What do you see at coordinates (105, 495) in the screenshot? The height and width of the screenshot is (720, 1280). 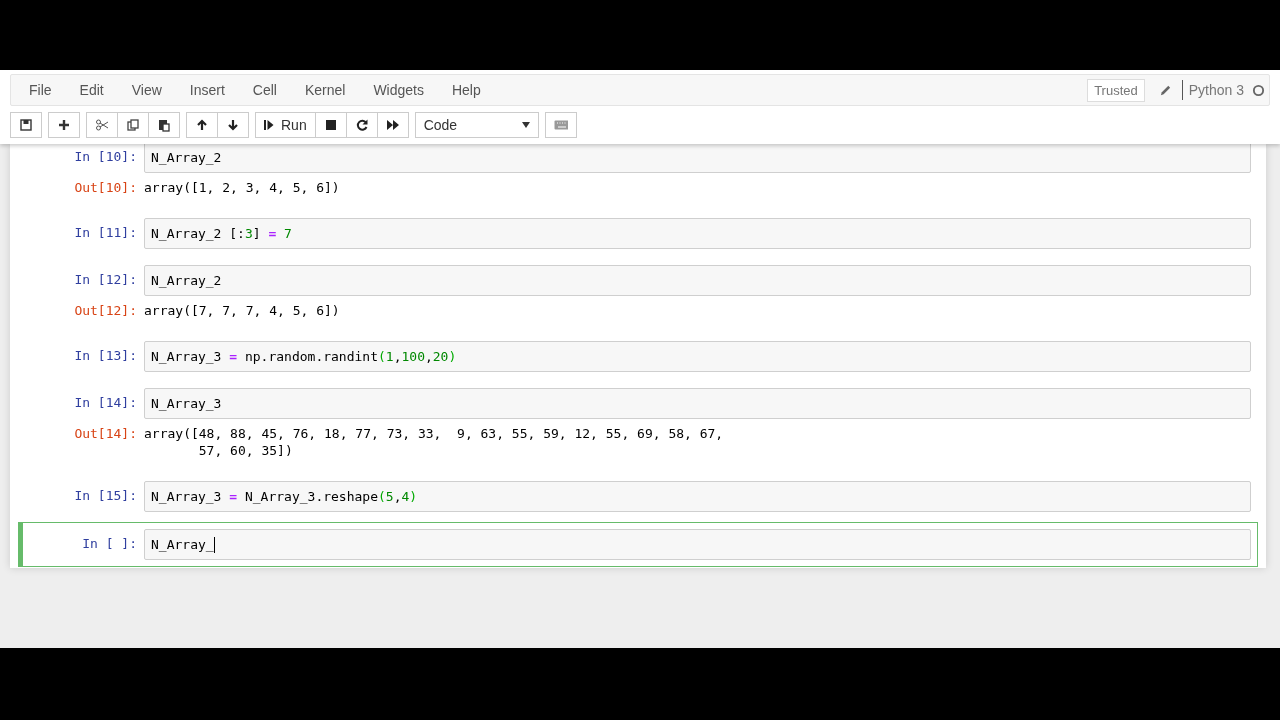 I see `input-prompt: In [15]:` at bounding box center [105, 495].